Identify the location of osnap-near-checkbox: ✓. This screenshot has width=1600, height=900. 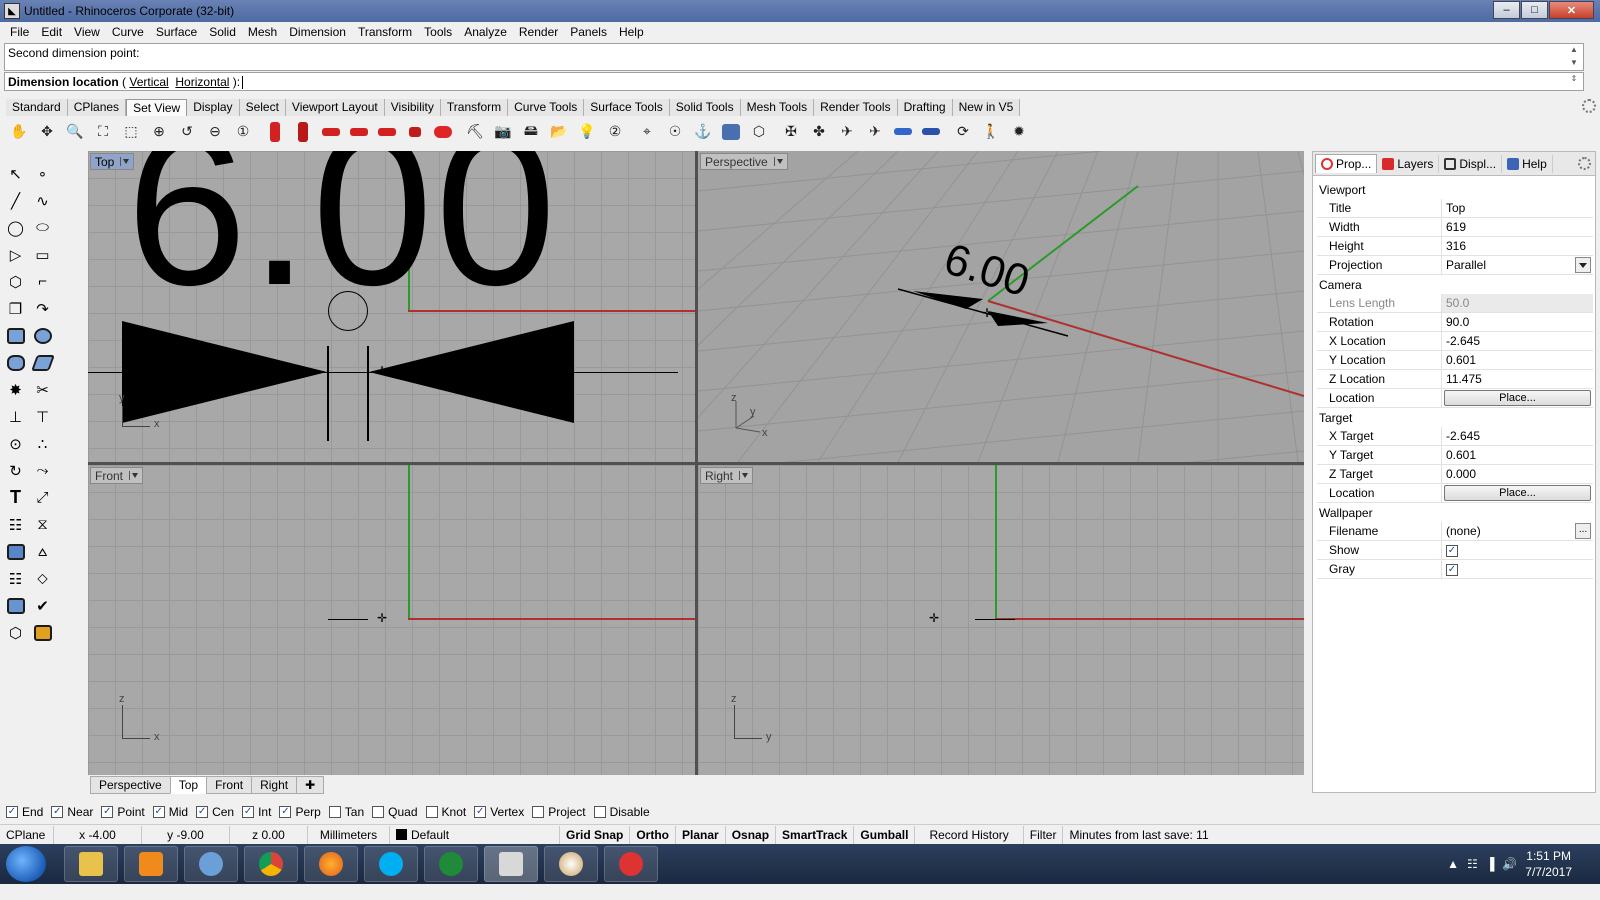
(57, 812).